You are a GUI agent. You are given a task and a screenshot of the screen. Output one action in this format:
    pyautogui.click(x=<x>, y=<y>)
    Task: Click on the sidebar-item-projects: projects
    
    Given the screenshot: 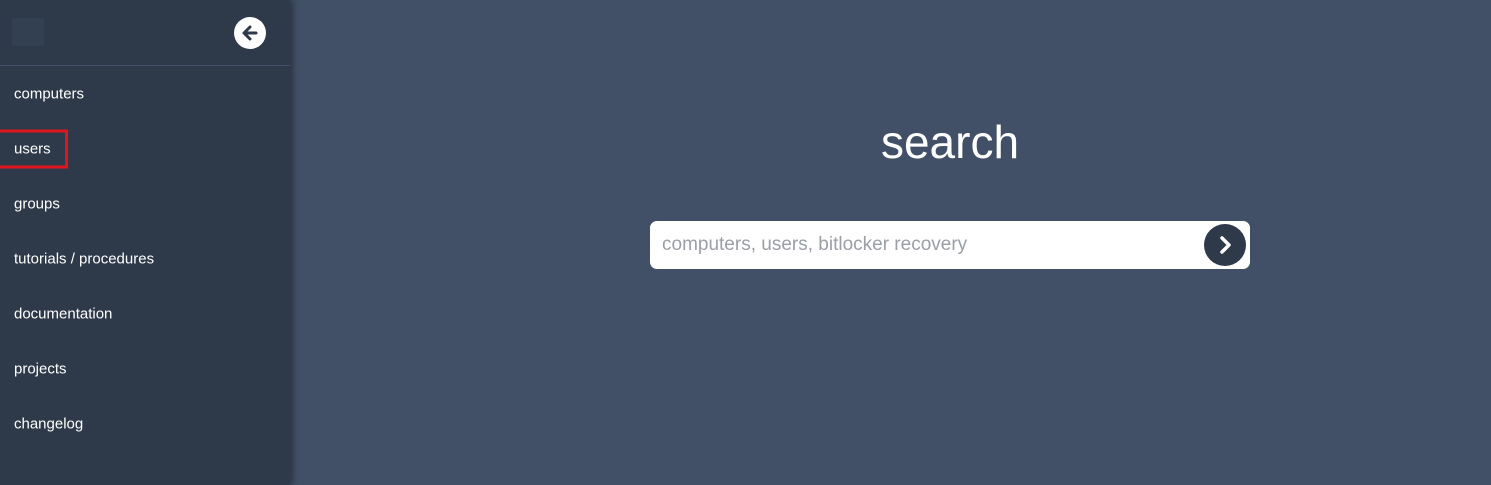 What is the action you would take?
    pyautogui.click(x=145, y=369)
    